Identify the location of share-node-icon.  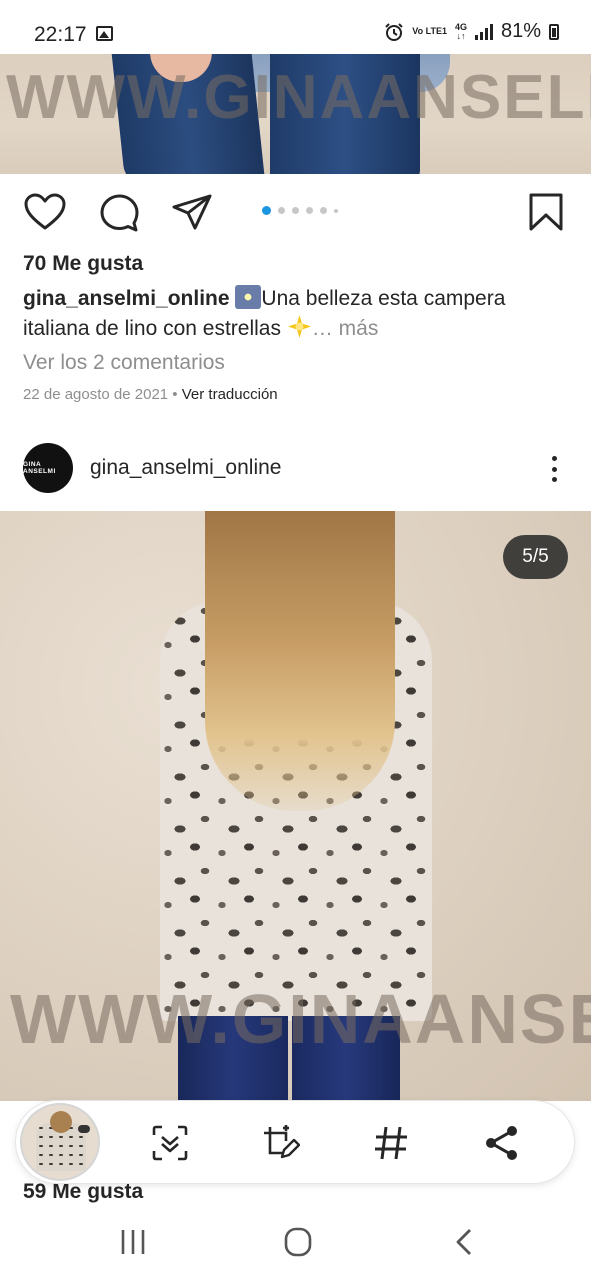
(502, 1143).